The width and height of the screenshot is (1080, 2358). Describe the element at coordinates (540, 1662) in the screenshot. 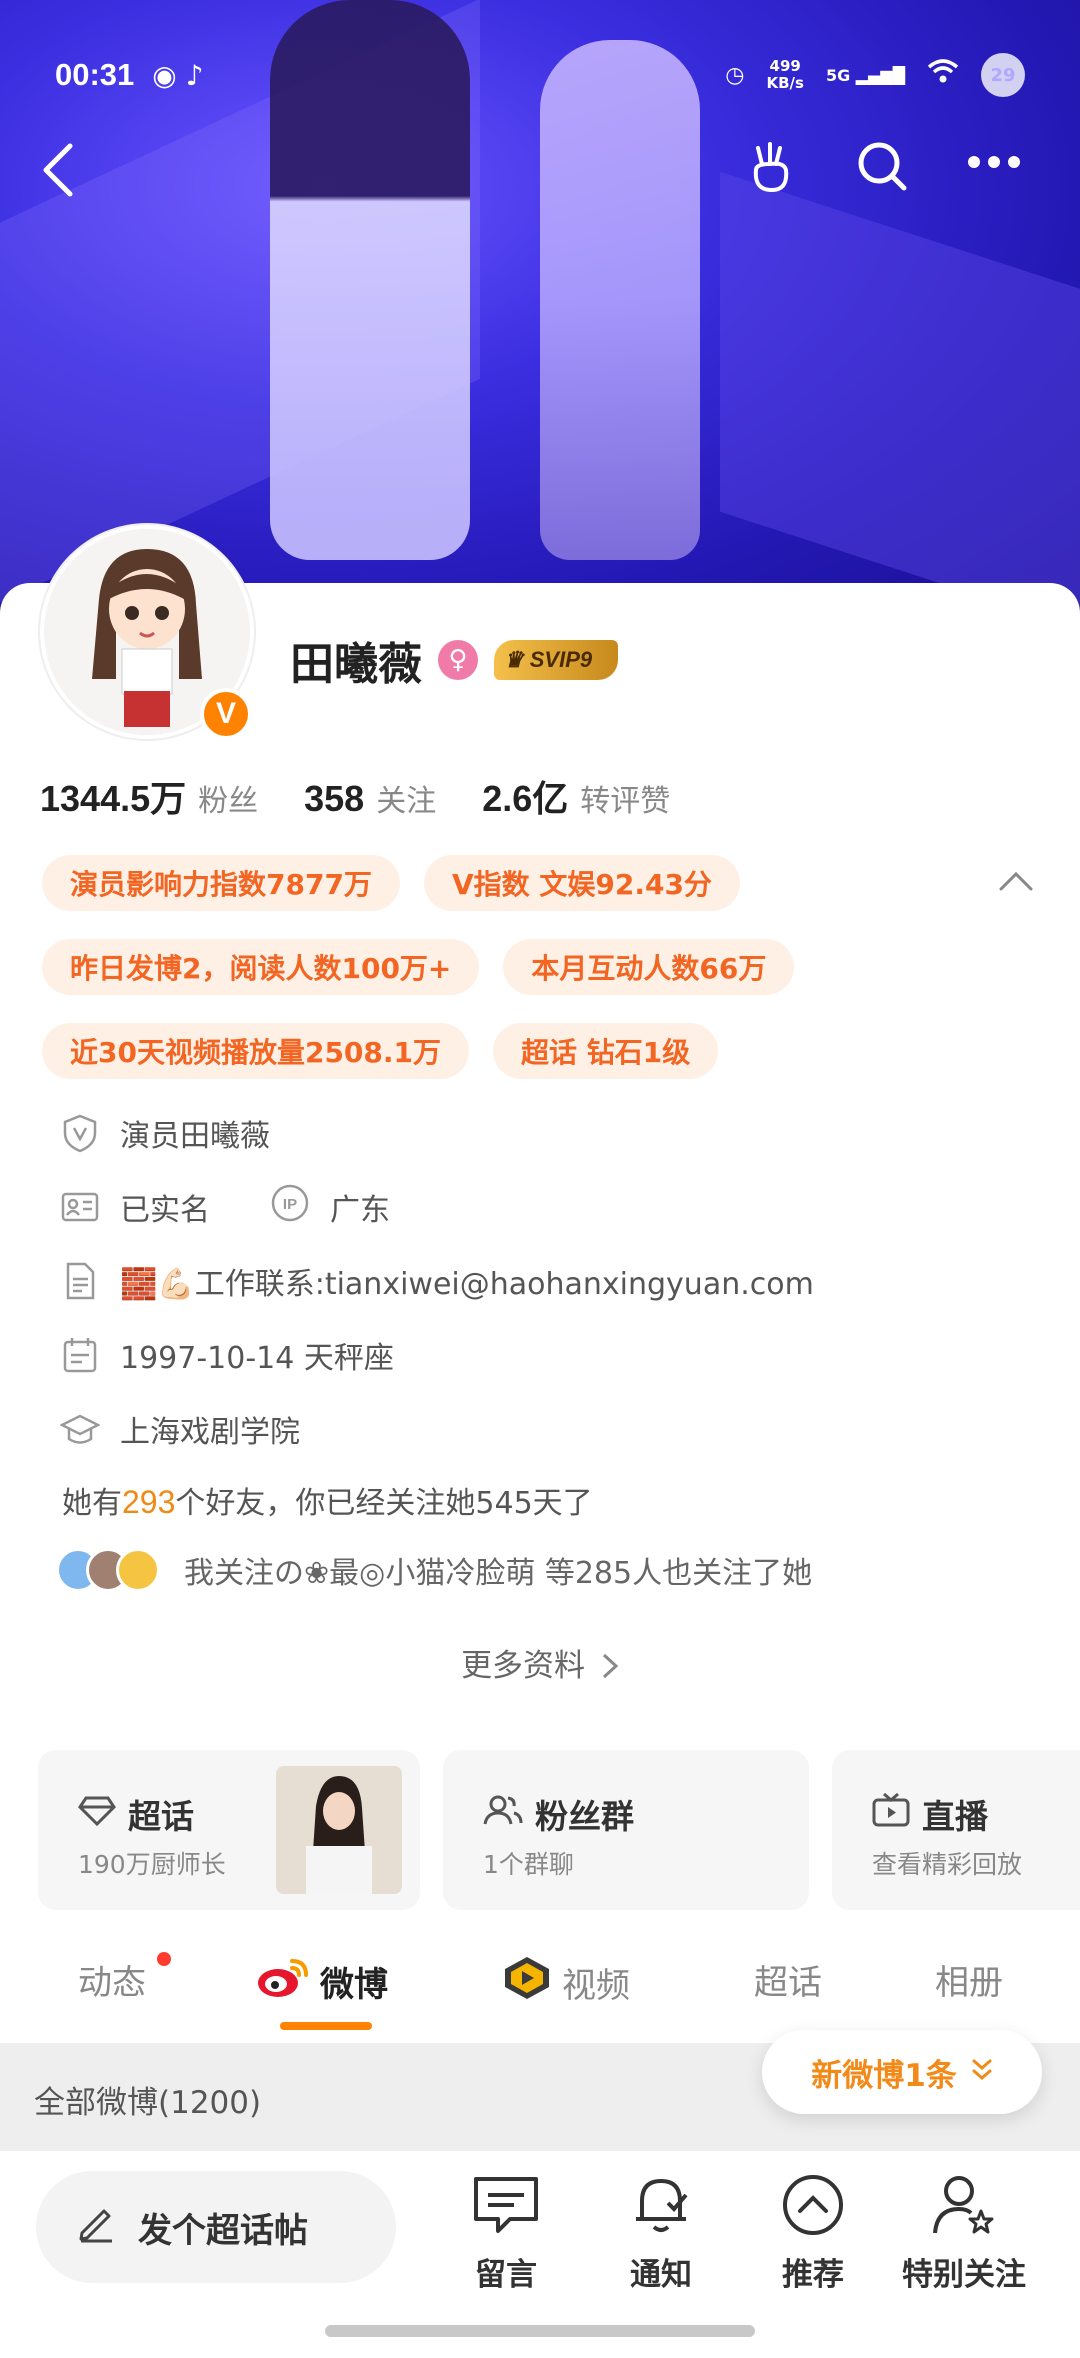

I see `more-info-link: 更多资料` at that location.